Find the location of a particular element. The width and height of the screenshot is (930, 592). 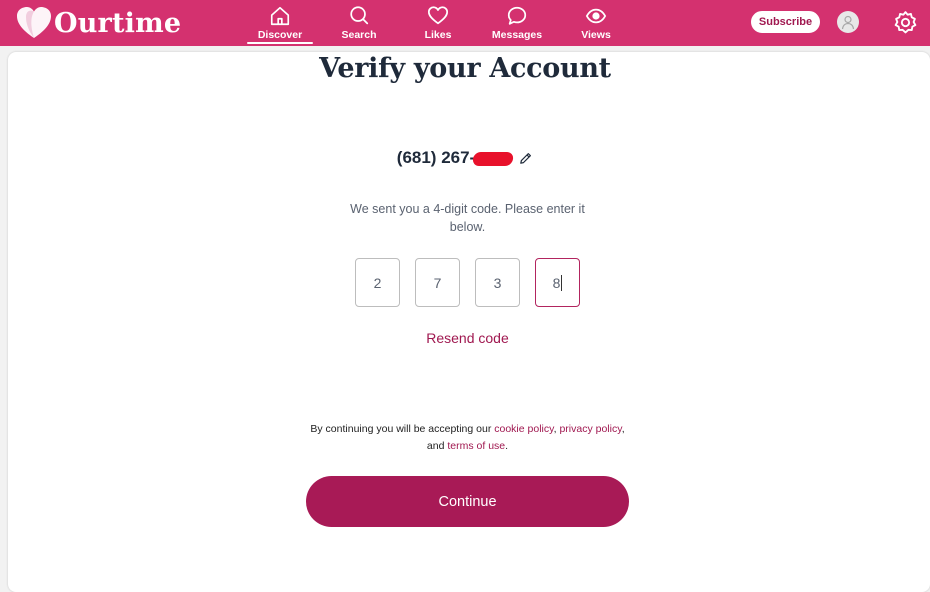

nav-messages: Messages is located at coordinates (517, 23).